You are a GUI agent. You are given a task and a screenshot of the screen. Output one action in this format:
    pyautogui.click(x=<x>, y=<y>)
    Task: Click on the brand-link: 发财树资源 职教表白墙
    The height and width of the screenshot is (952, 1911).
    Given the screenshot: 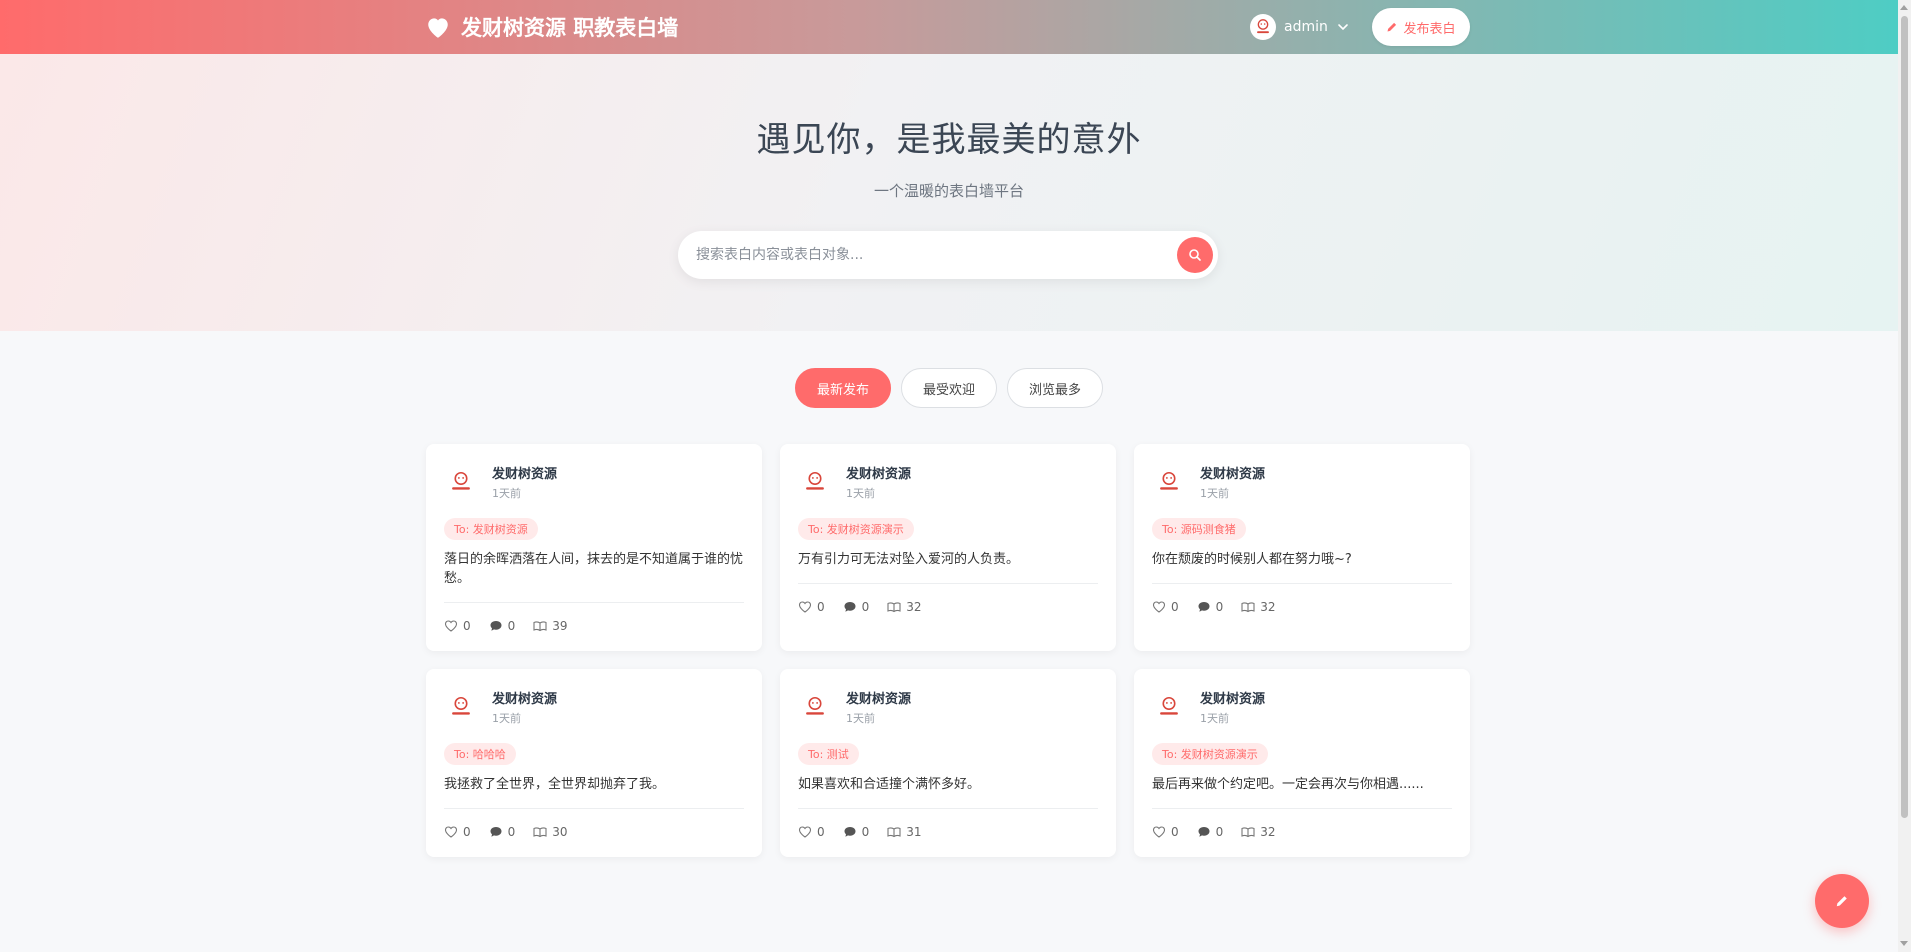 What is the action you would take?
    pyautogui.click(x=551, y=27)
    